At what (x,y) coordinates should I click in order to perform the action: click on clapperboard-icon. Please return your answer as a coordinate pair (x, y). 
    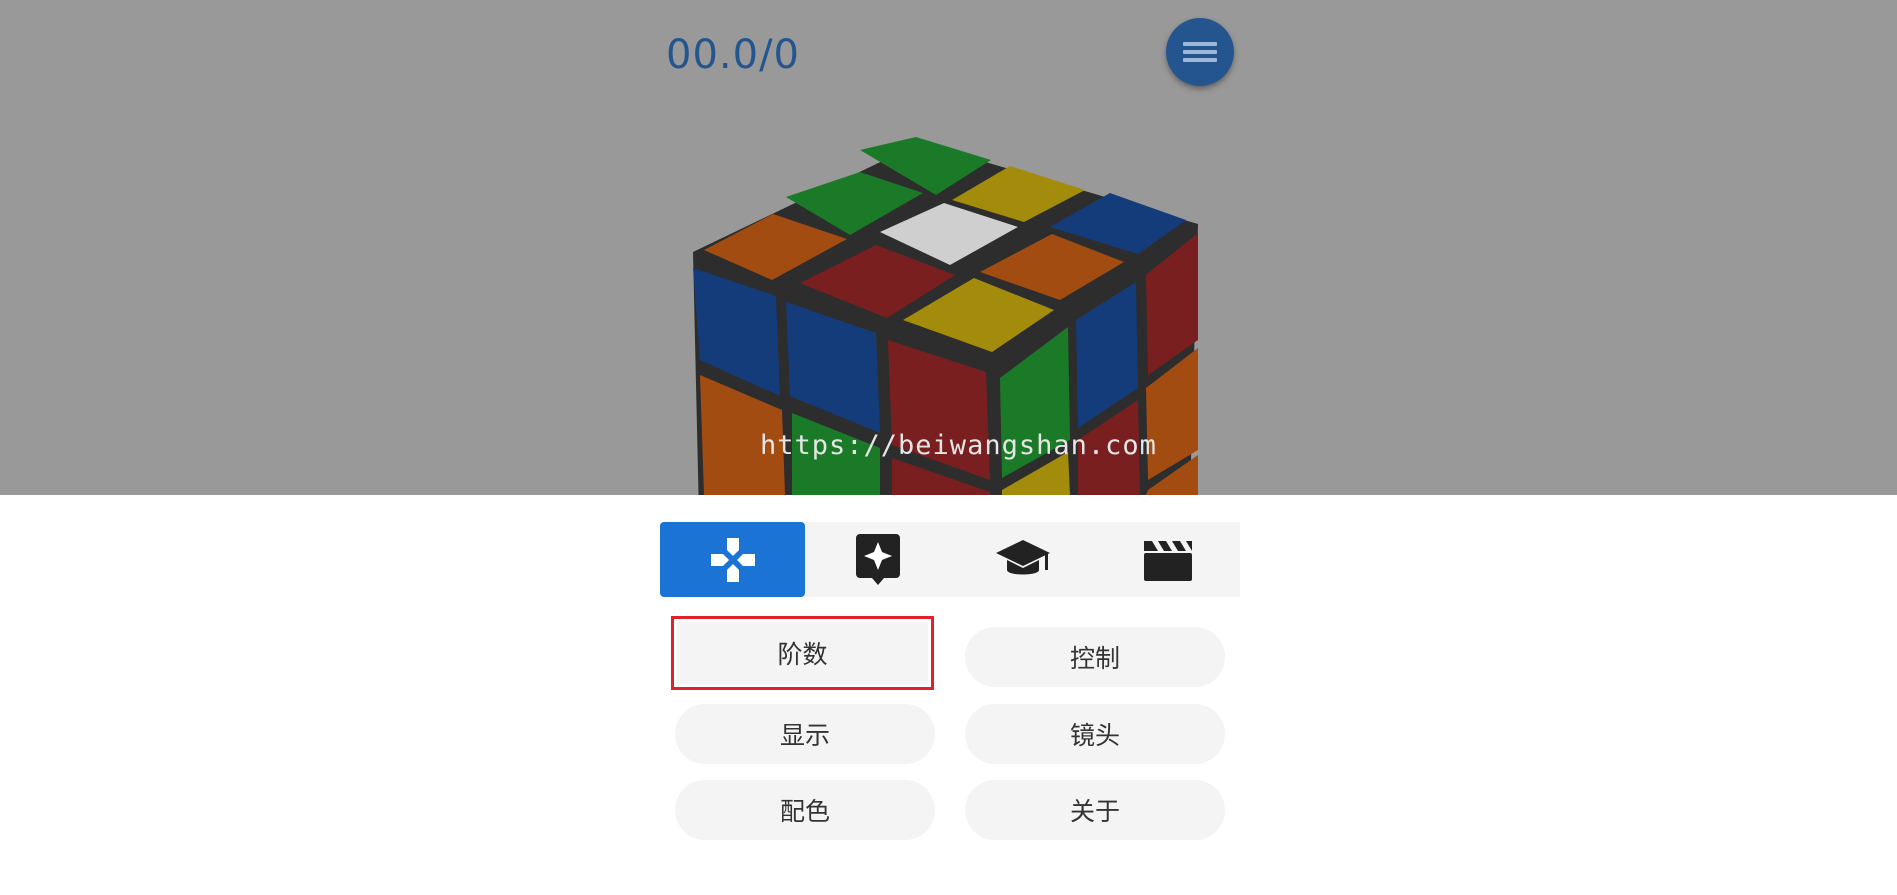
    Looking at the image, I should click on (1167, 560).